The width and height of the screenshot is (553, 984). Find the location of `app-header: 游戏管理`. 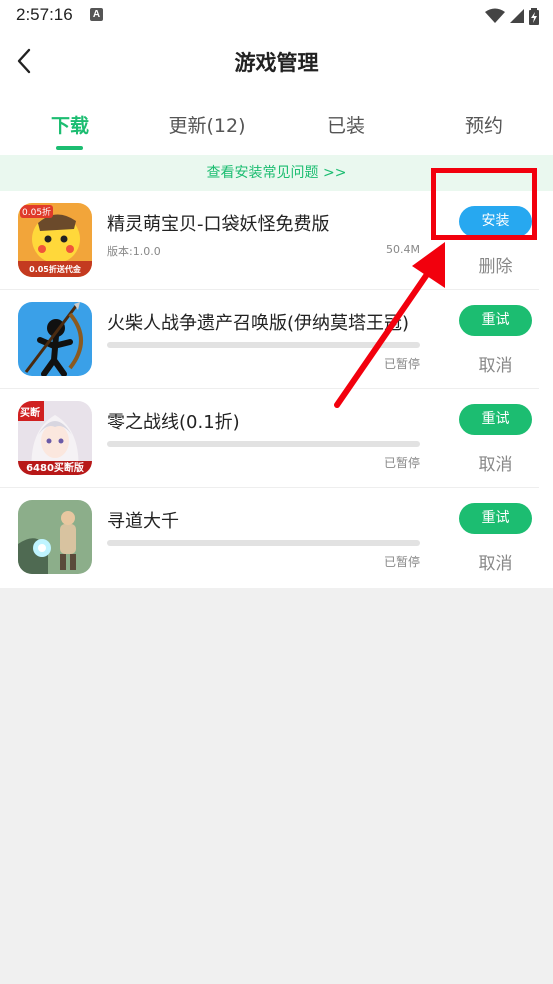

app-header: 游戏管理 is located at coordinates (276, 62).